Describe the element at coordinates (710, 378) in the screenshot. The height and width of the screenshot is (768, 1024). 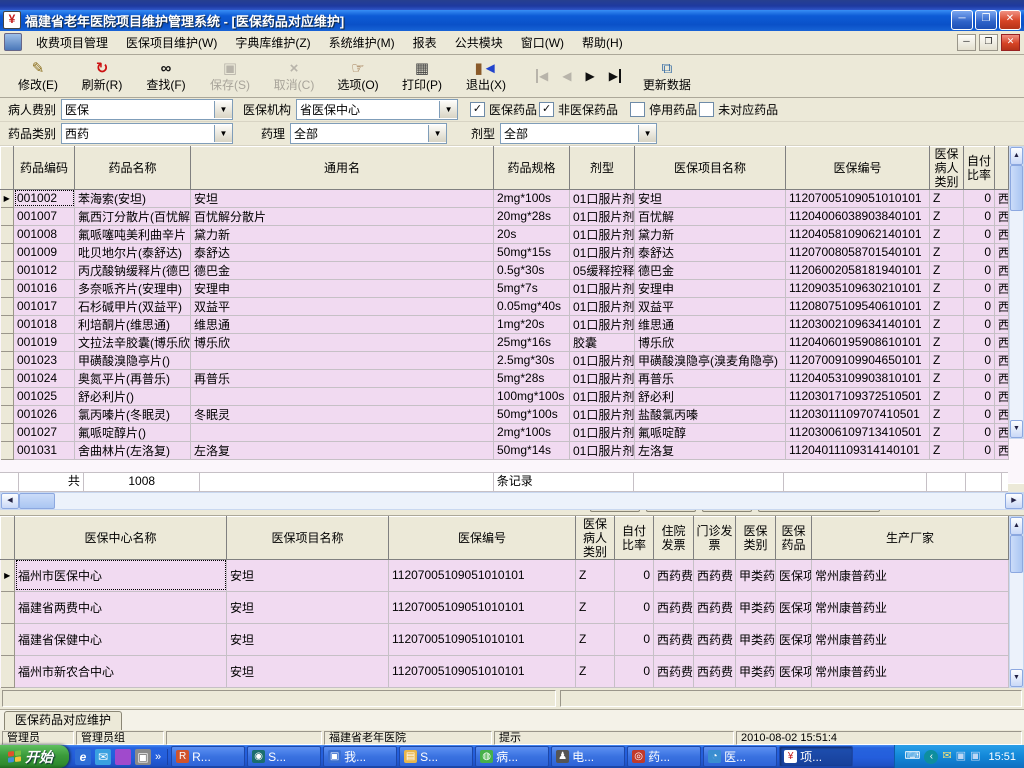
I see `cell: 再普乐` at that location.